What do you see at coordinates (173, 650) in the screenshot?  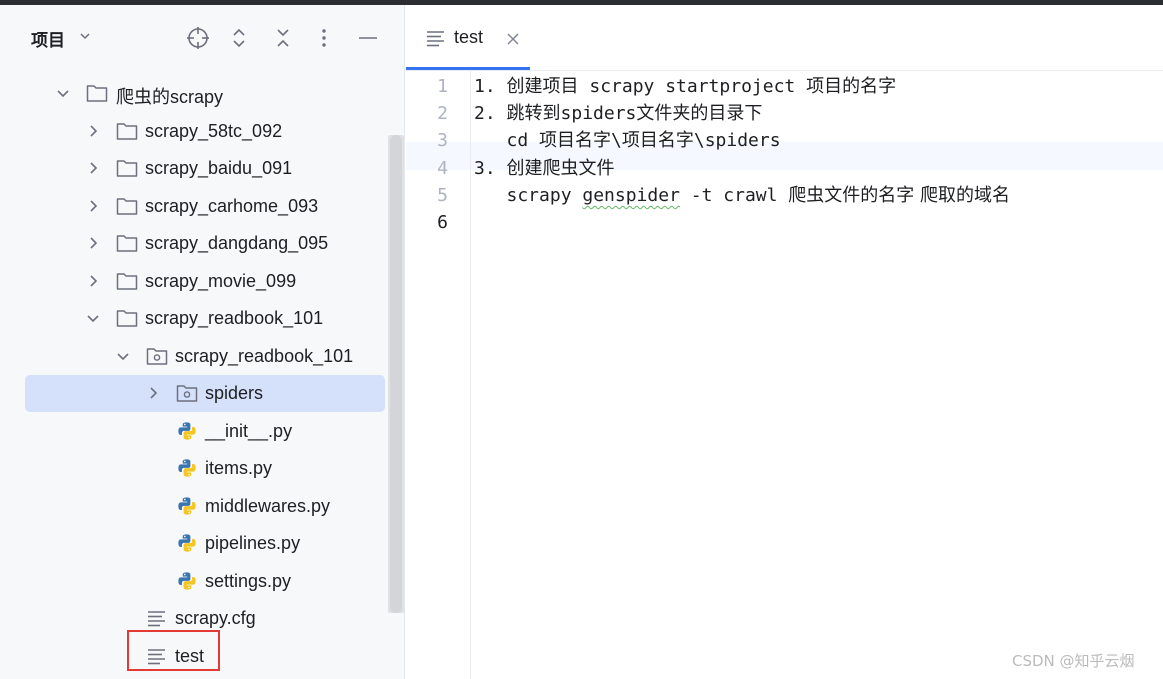 I see `annotation-highlight-box` at bounding box center [173, 650].